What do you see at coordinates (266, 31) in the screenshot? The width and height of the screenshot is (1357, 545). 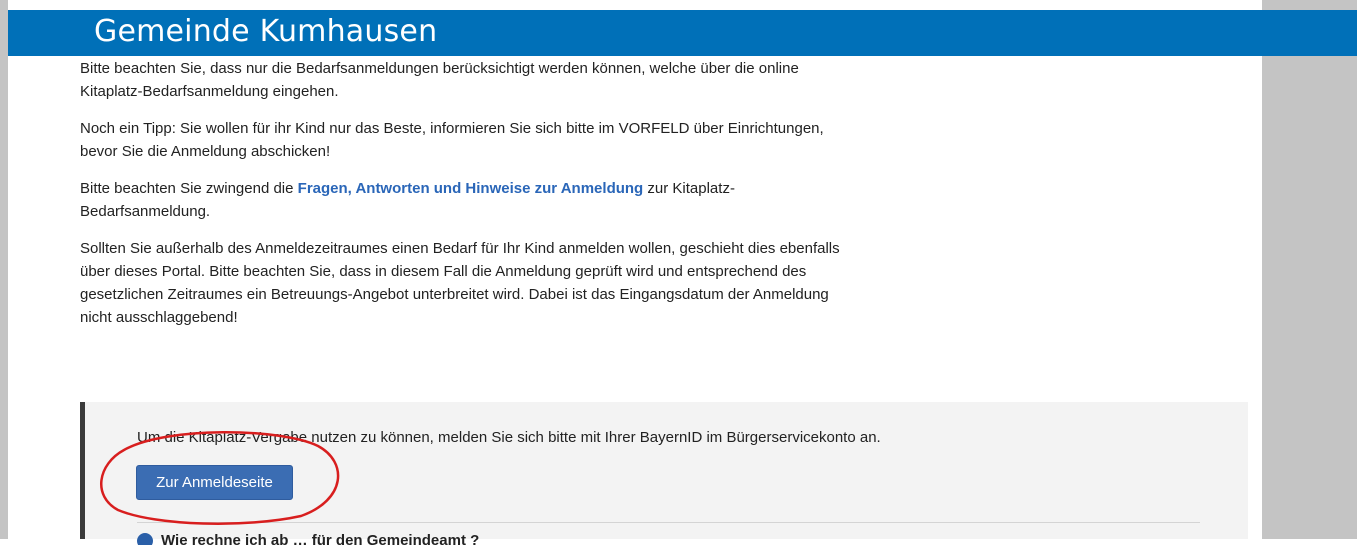 I see `site-title: Gemeinde Kumhausen` at bounding box center [266, 31].